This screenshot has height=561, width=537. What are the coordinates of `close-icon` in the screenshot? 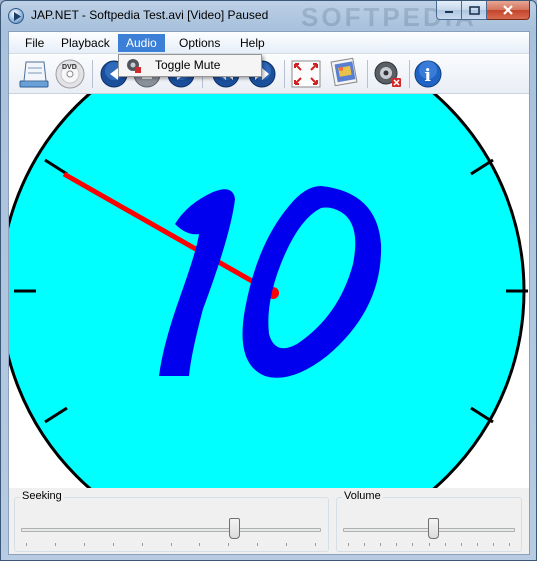 It's located at (508, 10).